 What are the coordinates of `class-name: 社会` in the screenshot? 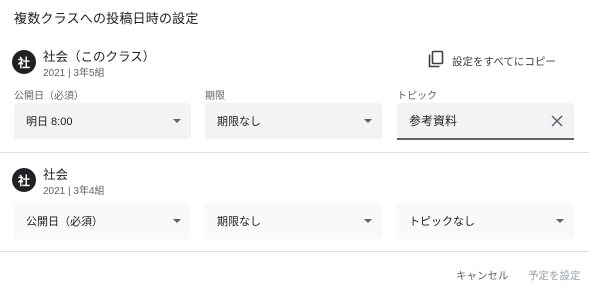 It's located at (56, 175).